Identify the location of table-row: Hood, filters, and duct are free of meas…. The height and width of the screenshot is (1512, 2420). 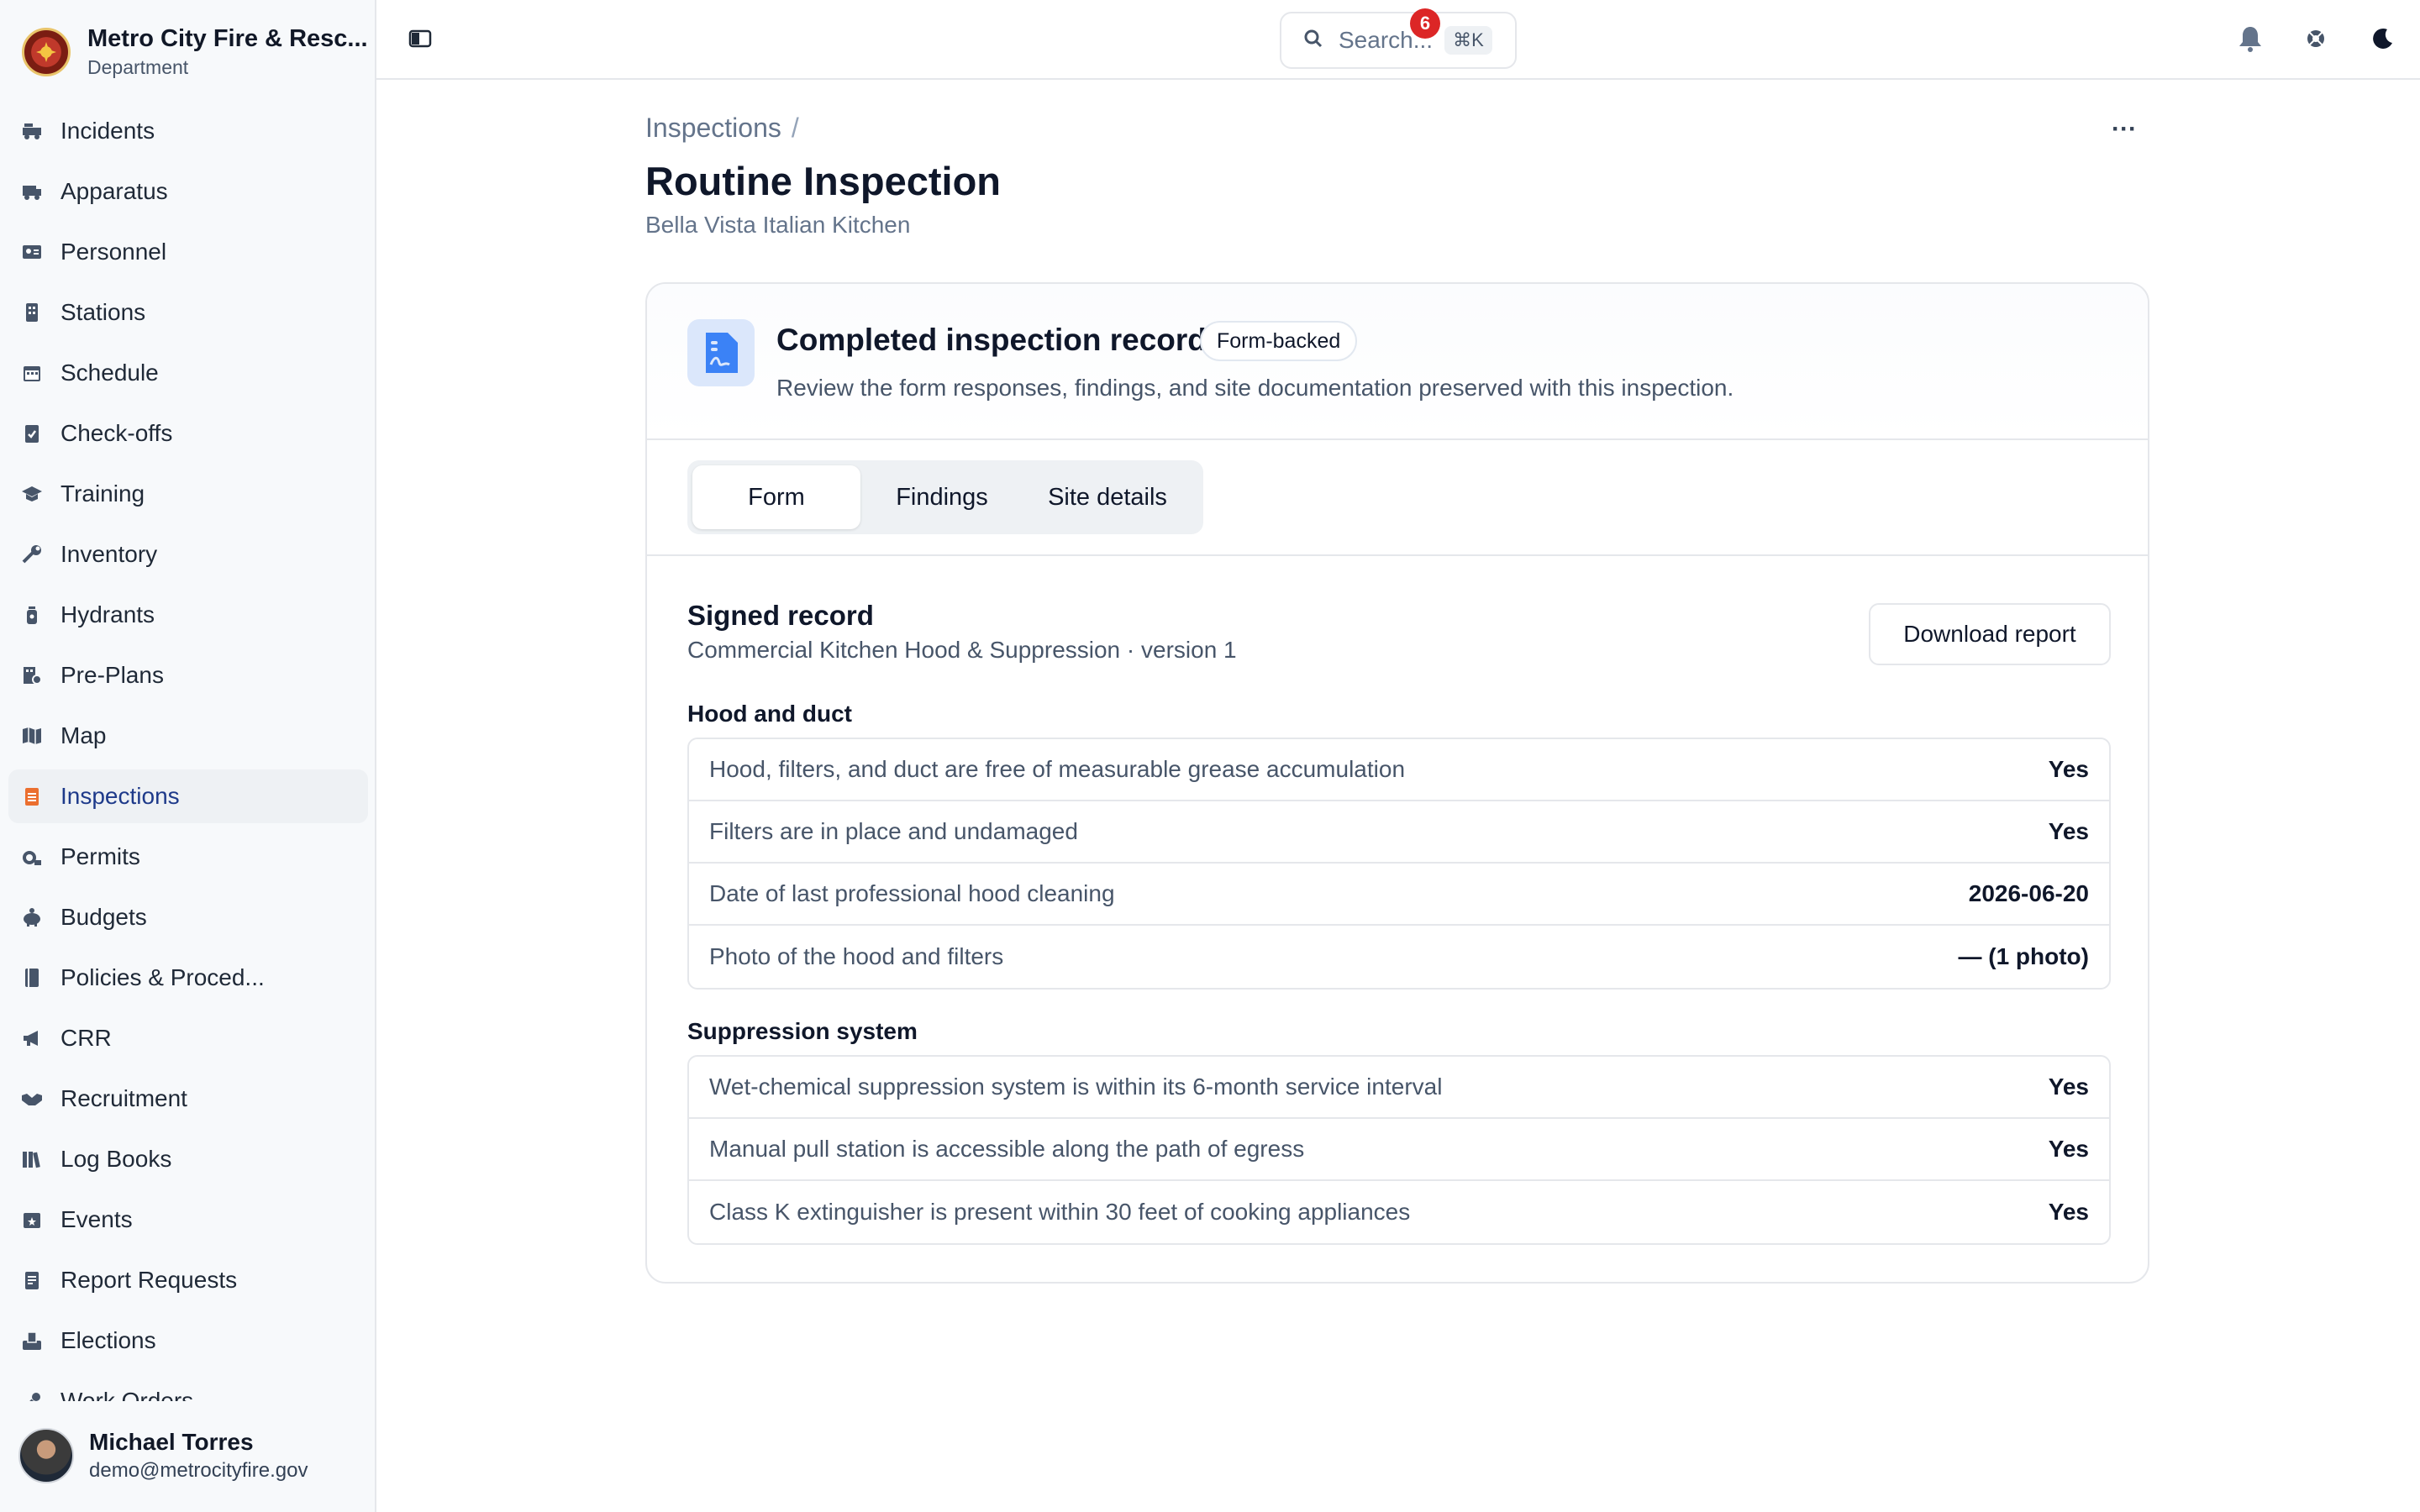
(1399, 770).